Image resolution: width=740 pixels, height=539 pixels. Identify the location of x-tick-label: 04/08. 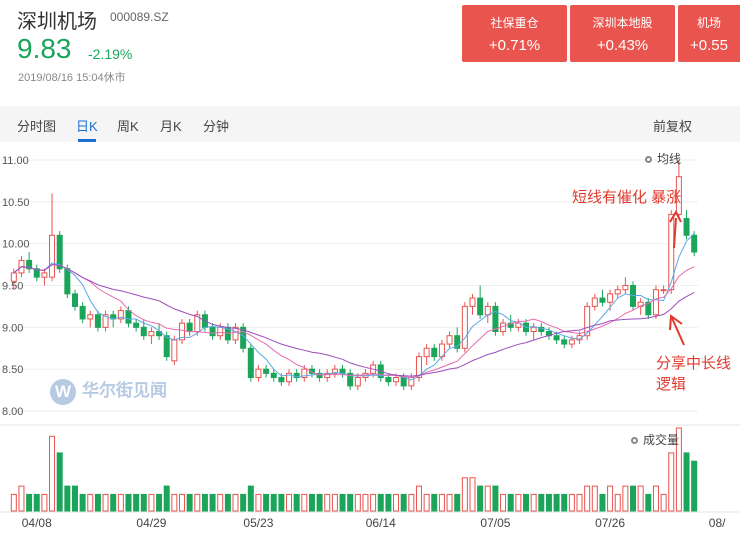
(37, 523).